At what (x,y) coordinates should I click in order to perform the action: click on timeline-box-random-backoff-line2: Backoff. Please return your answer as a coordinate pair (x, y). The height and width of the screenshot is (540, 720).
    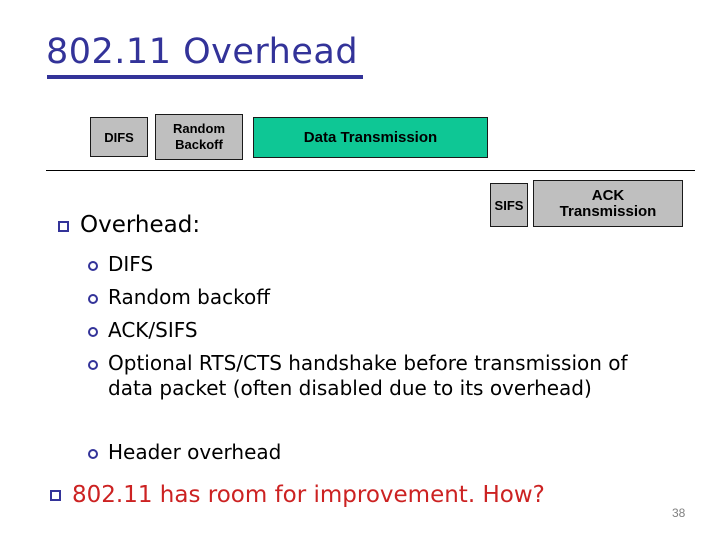
    Looking at the image, I should click on (199, 144).